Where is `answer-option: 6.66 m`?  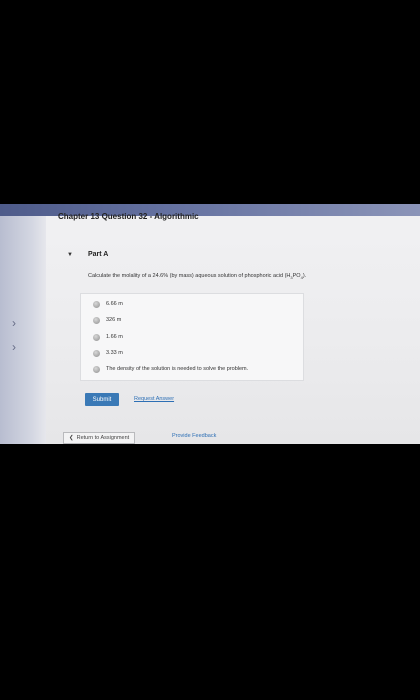
answer-option: 6.66 m is located at coordinates (108, 304).